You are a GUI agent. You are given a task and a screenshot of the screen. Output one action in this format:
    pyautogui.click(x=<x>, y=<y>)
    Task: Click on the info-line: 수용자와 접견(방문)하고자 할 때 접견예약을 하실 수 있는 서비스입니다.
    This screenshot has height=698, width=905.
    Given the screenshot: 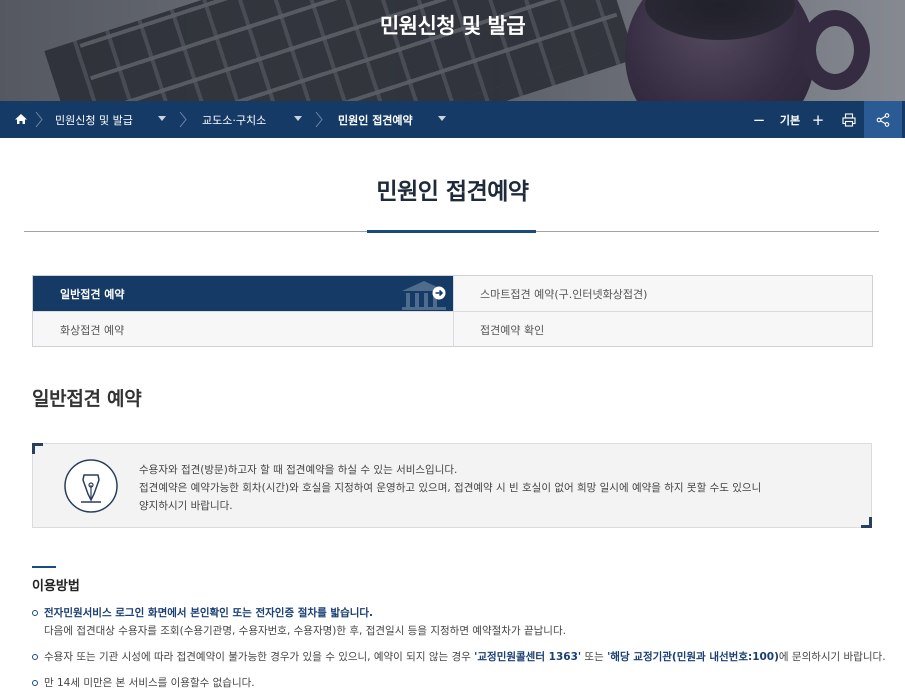 What is the action you would take?
    pyautogui.click(x=298, y=470)
    